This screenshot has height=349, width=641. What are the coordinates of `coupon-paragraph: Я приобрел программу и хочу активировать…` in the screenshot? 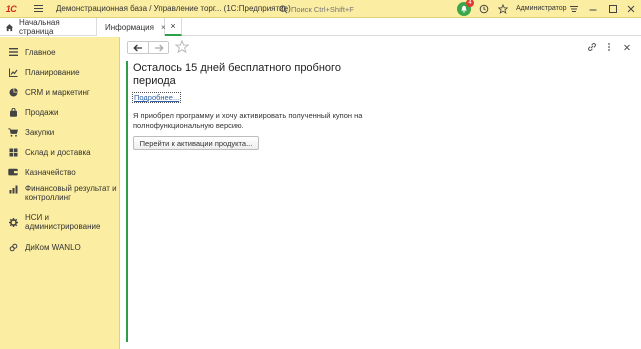 It's located at (248, 120).